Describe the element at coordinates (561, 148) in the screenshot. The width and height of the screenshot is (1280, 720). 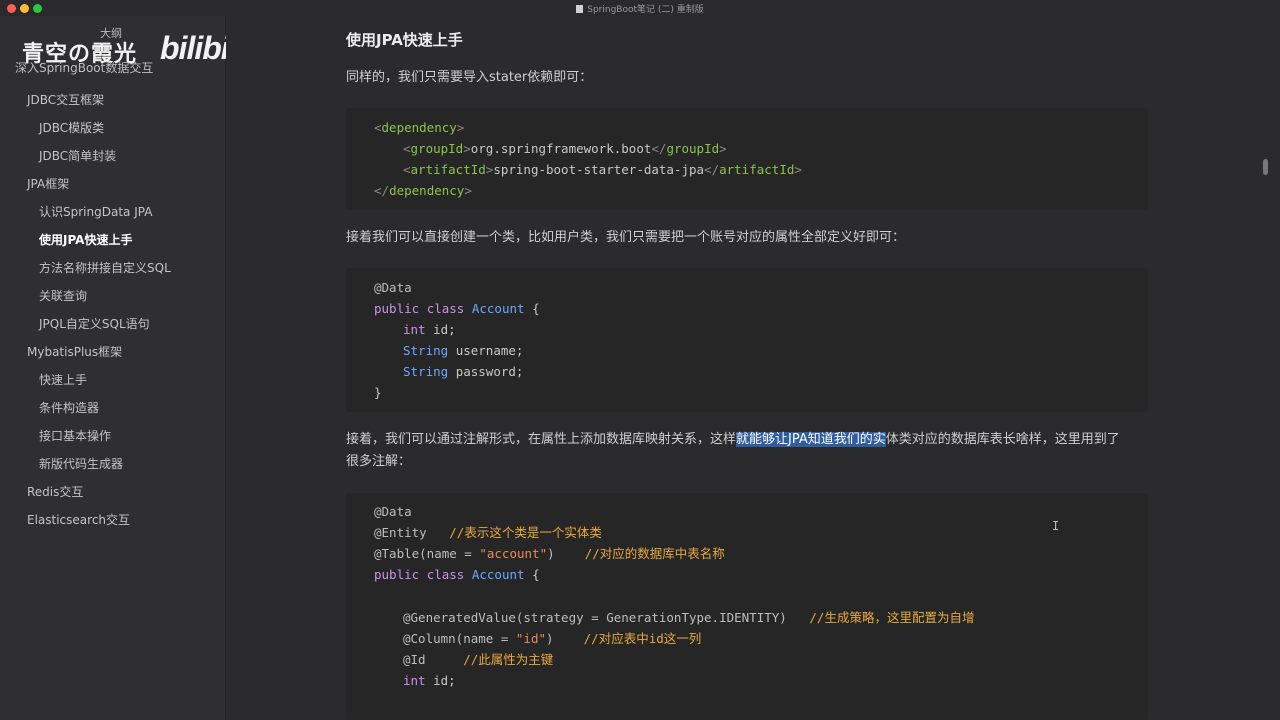
I see `xml-value: org.springframework.boot` at that location.